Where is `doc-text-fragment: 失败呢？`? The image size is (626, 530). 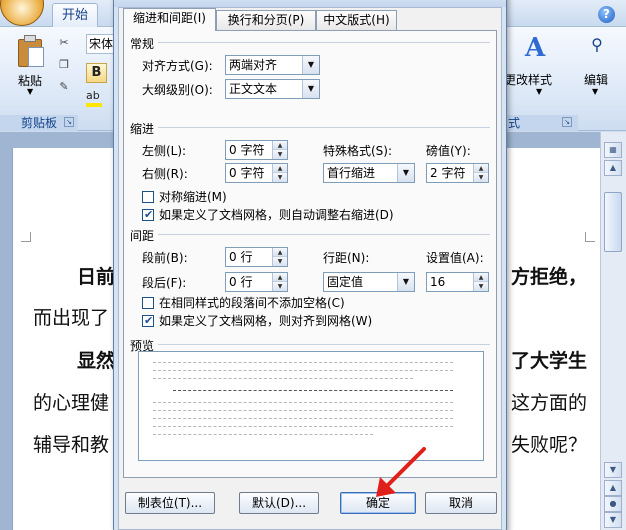 doc-text-fragment: 失败呢？ is located at coordinates (549, 445).